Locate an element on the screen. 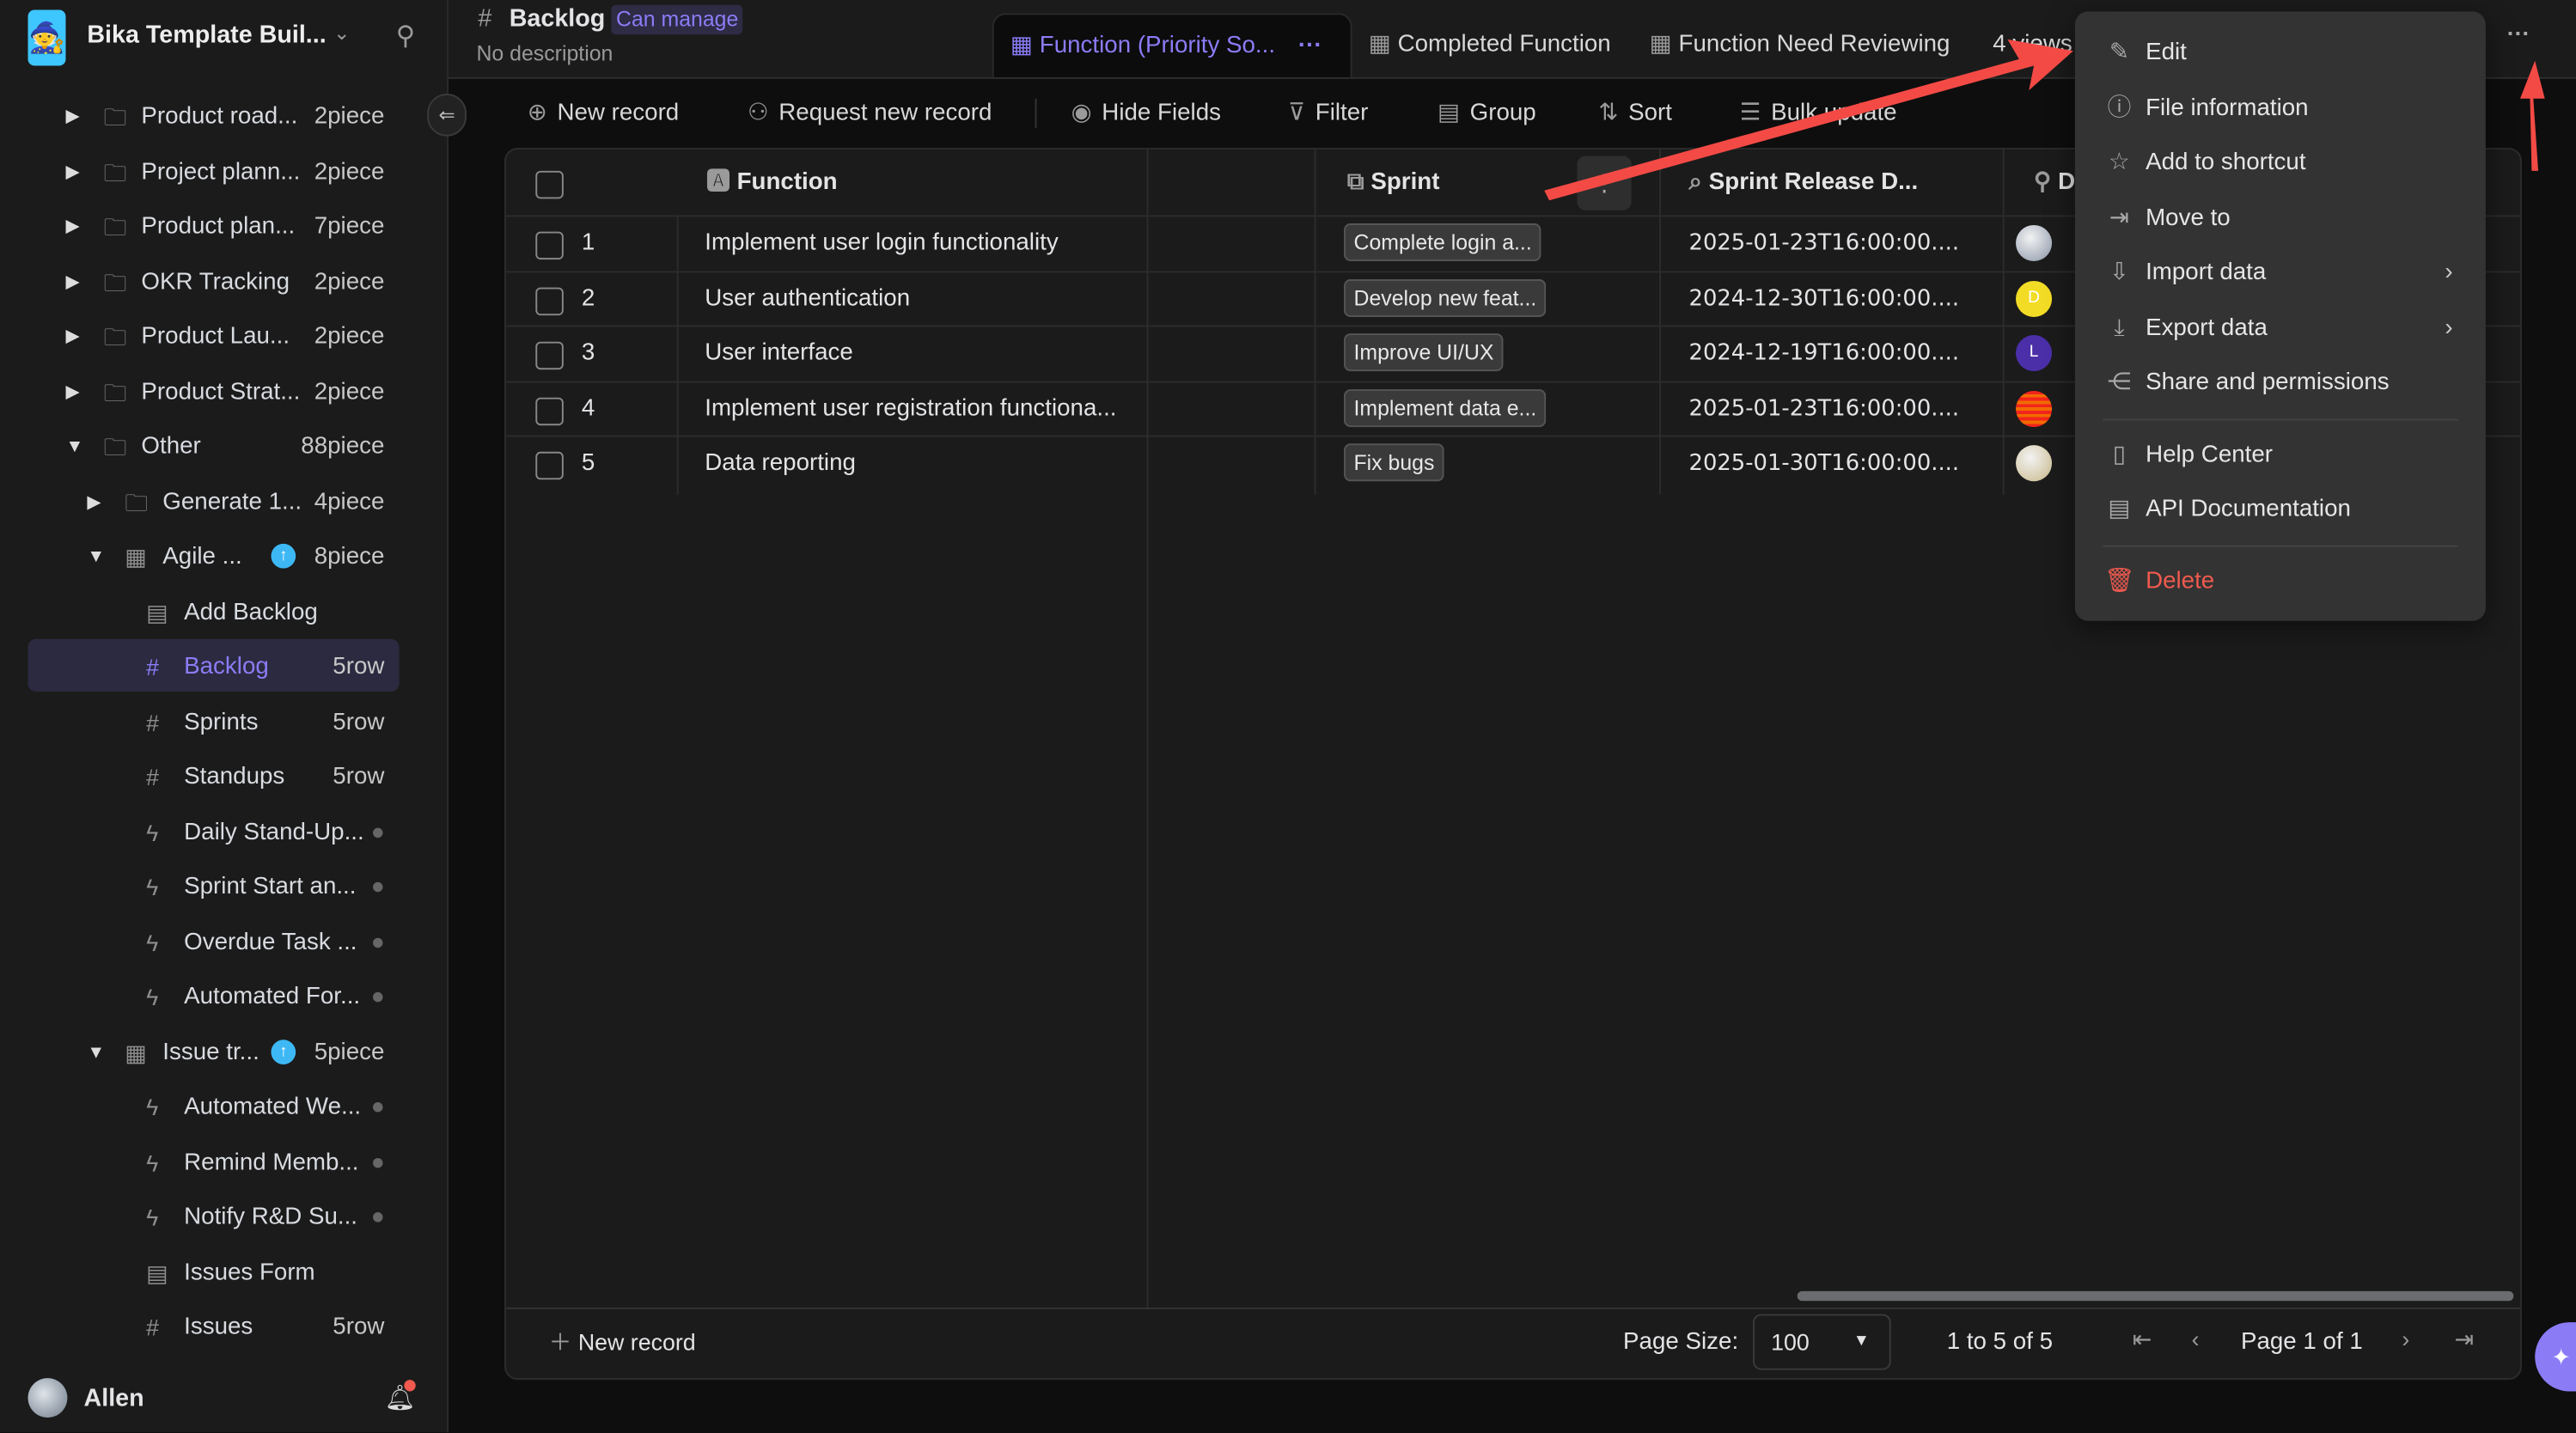 Image resolution: width=2576 pixels, height=1433 pixels. annotation-arrows is located at coordinates (2044, 120).